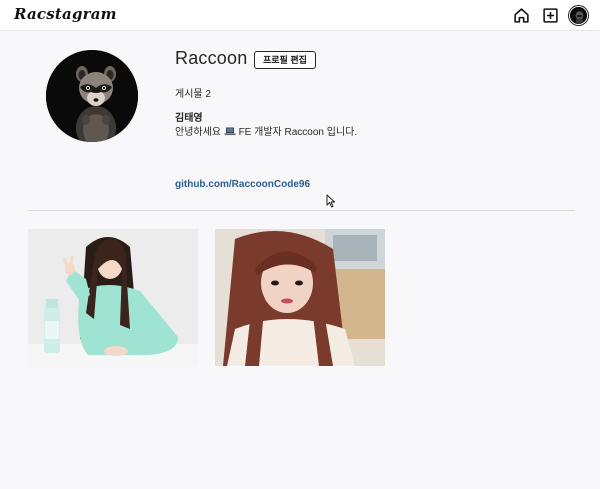 This screenshot has width=600, height=489. Describe the element at coordinates (208, 94) in the screenshot. I see `posts-number: 2` at that location.